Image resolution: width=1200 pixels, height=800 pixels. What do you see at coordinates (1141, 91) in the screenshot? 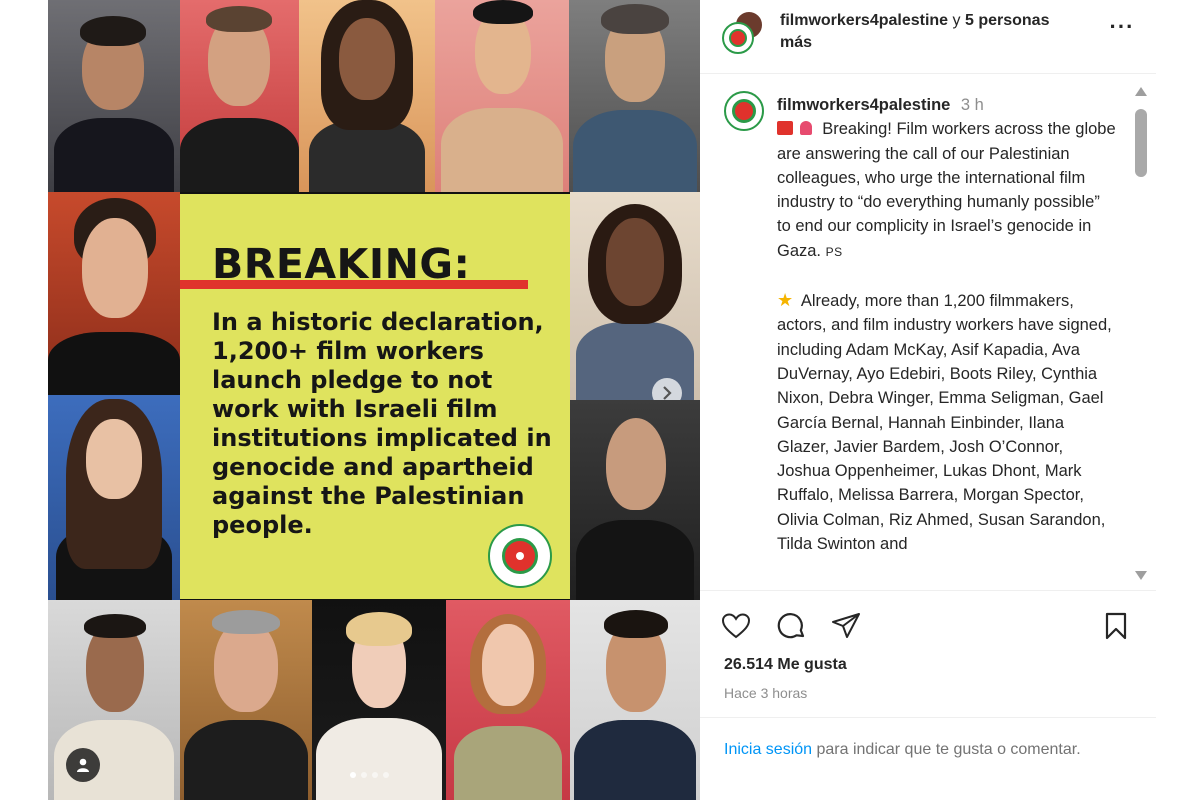
I see `scroll-up-arrow-icon` at bounding box center [1141, 91].